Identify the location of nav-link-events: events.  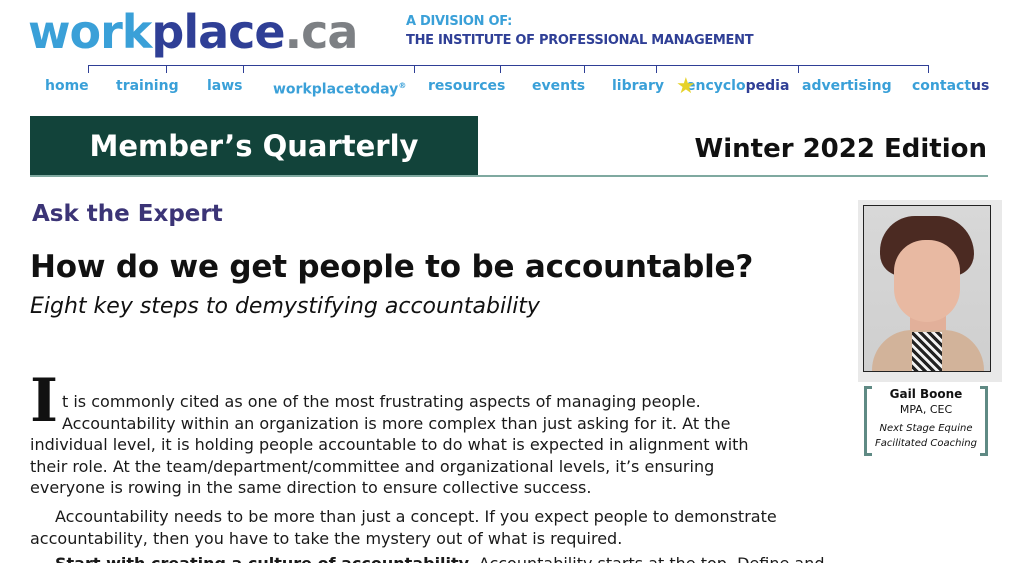
(558, 86).